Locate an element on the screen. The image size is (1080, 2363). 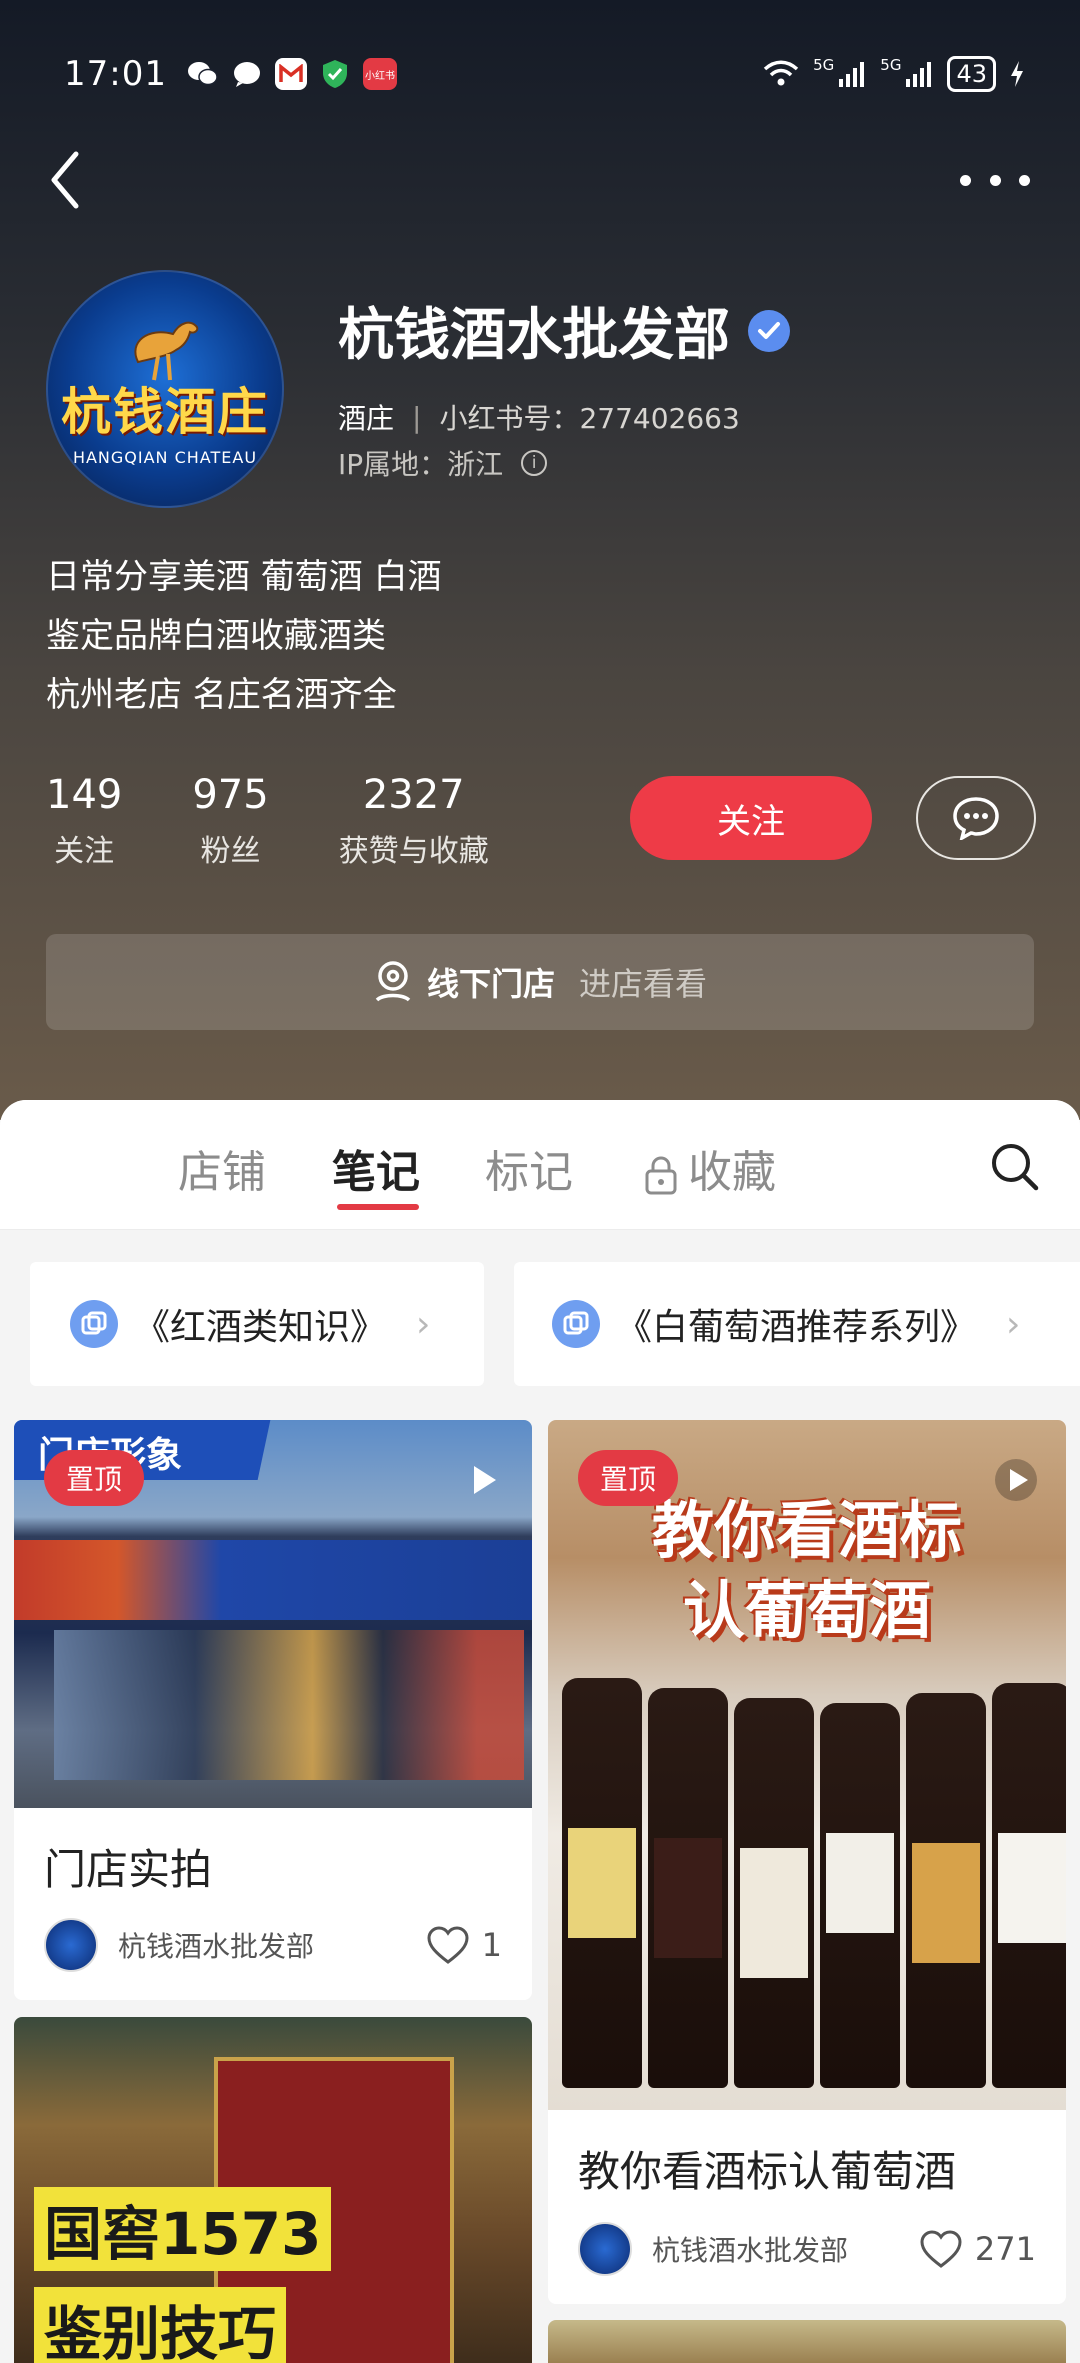
avatar-logo-subtext: HANGQIAN CHATEAU is located at coordinates (165, 457).